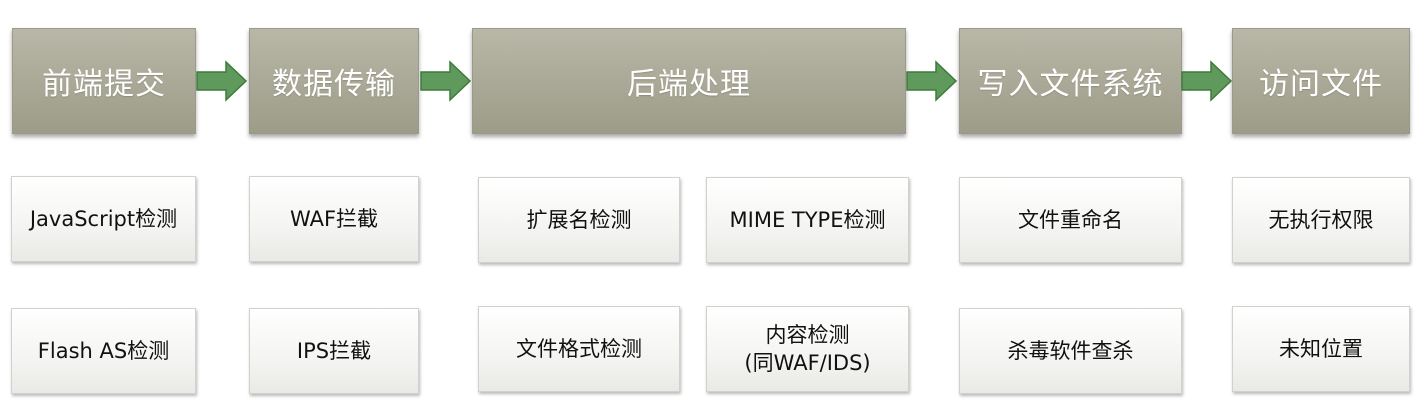 The width and height of the screenshot is (1424, 412). What do you see at coordinates (334, 351) in the screenshot?
I see `check-ips-intercept: IPS拦截` at bounding box center [334, 351].